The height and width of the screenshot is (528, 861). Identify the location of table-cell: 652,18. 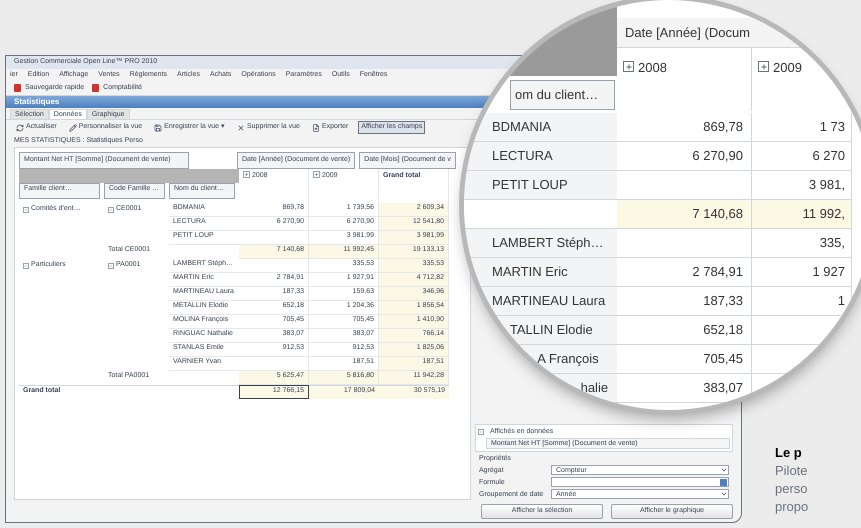
(684, 330).